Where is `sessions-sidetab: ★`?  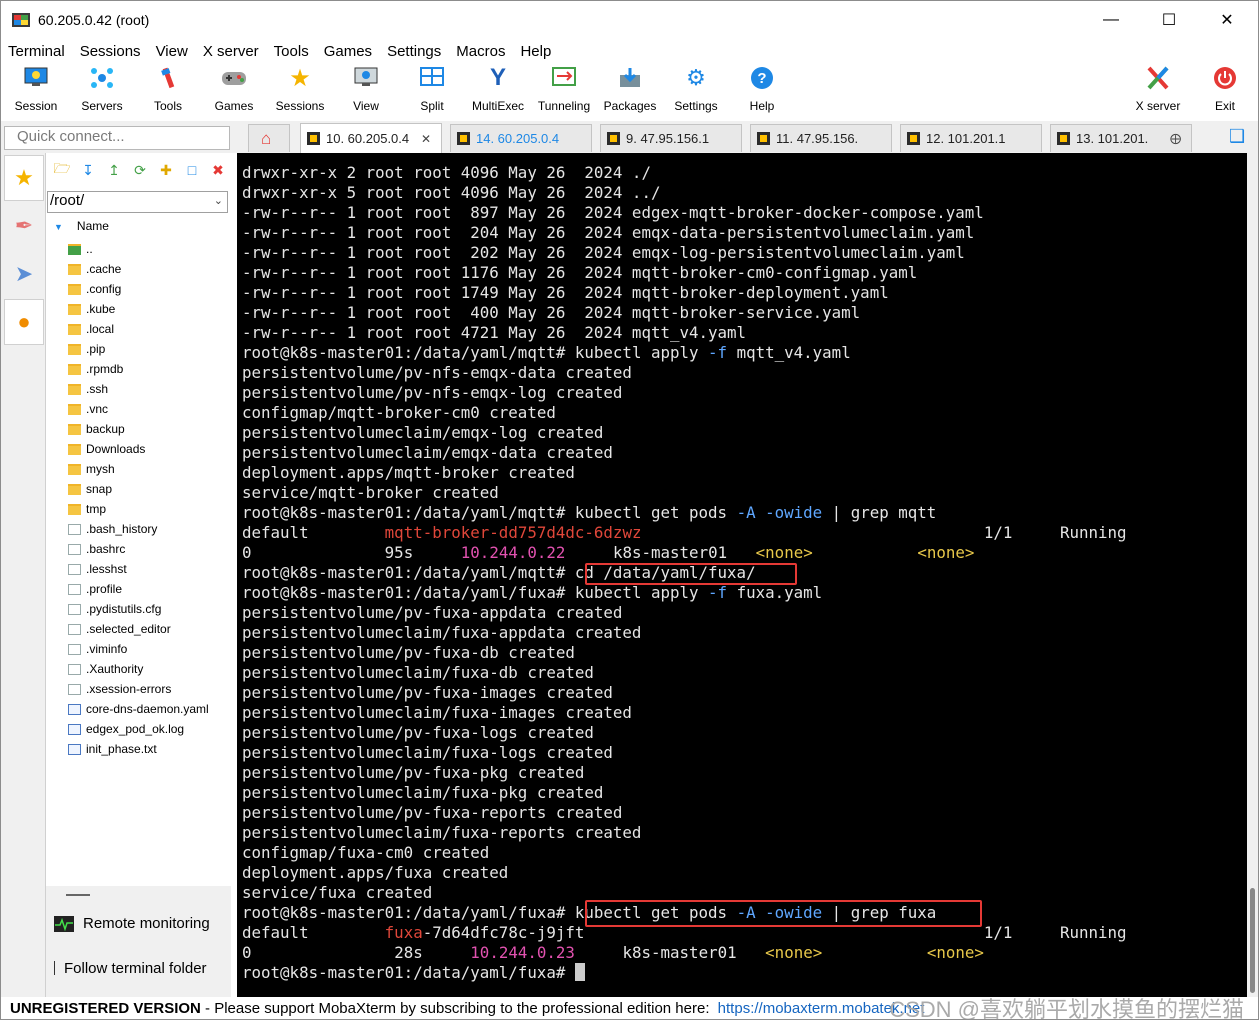
sessions-sidetab: ★ is located at coordinates (24, 178).